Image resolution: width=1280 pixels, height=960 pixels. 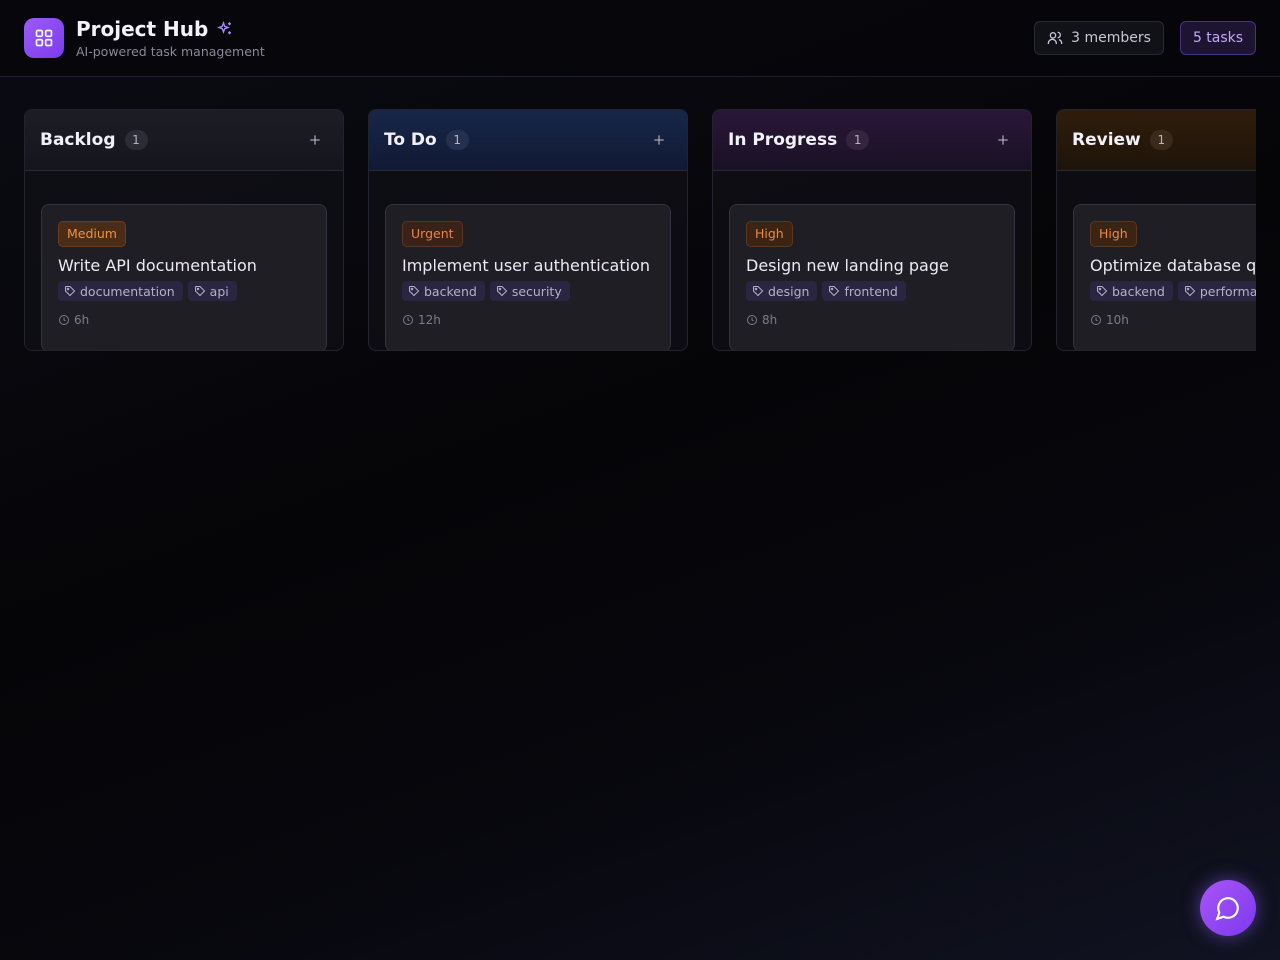 What do you see at coordinates (789, 291) in the screenshot?
I see `tag-label: design` at bounding box center [789, 291].